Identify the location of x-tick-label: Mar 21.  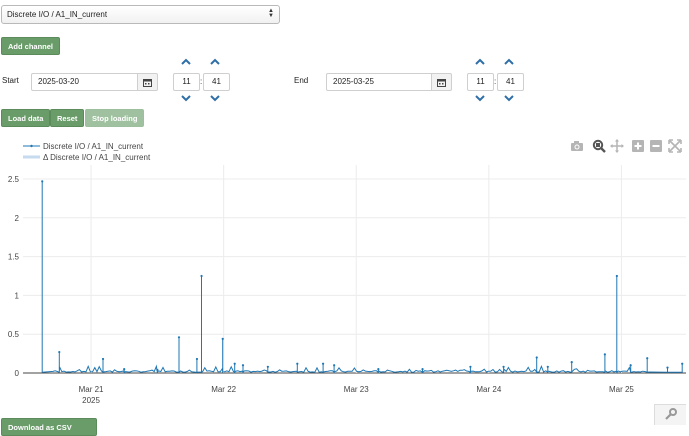
(91, 389).